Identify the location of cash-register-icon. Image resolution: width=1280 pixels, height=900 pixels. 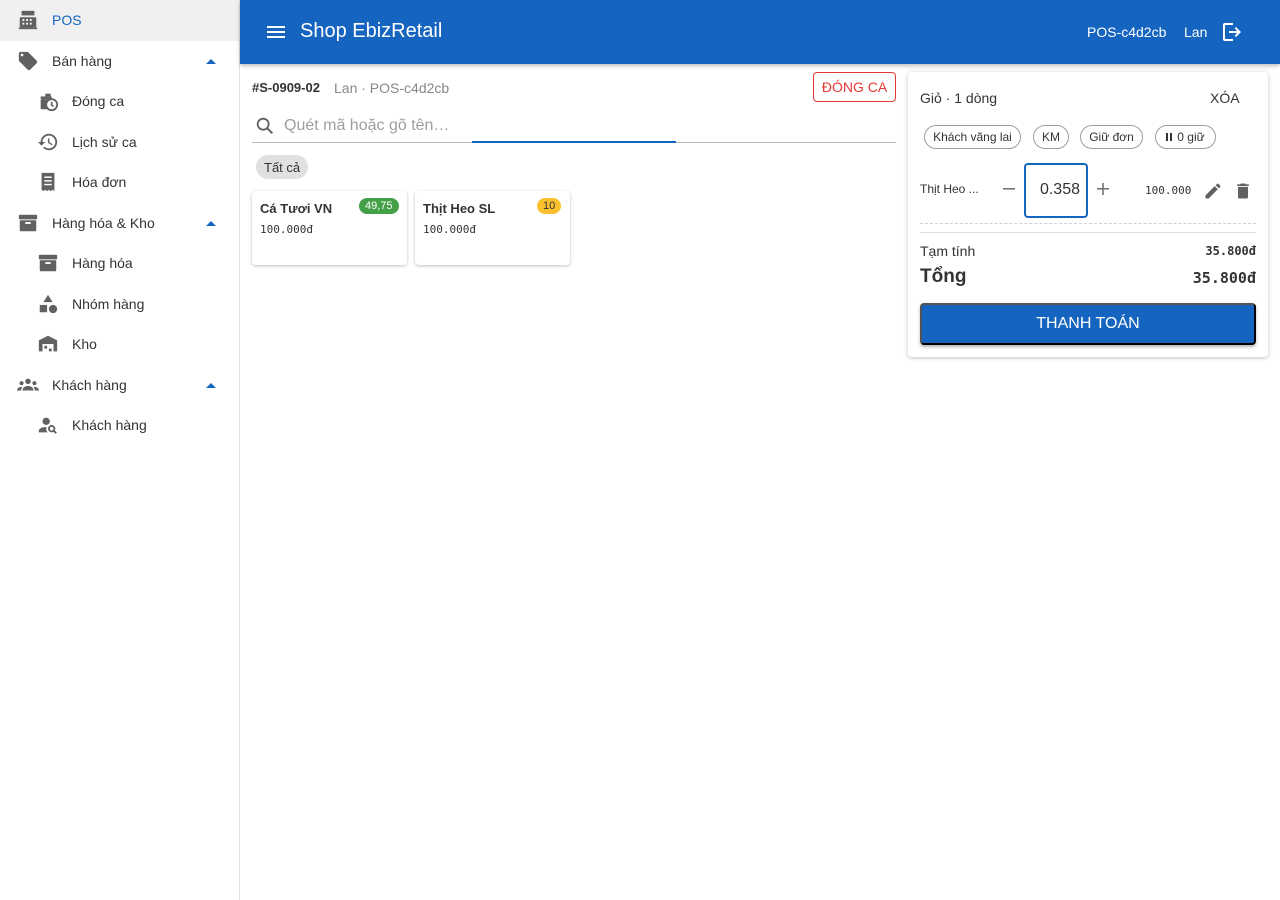
(28, 20).